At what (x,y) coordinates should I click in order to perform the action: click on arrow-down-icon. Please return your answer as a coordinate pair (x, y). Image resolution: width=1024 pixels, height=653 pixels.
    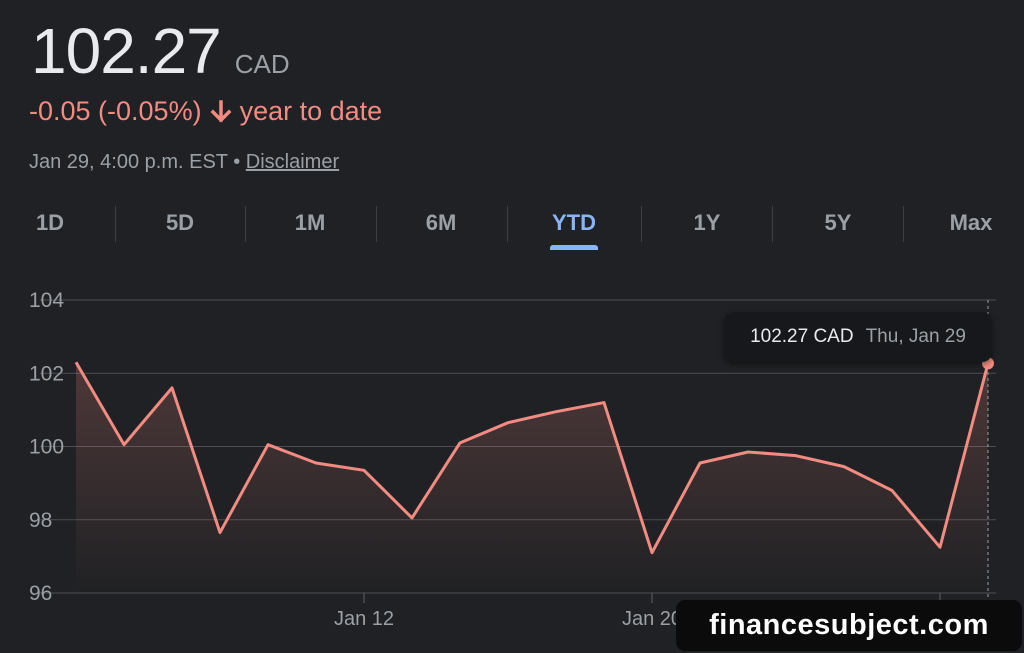
    Looking at the image, I should click on (221, 112).